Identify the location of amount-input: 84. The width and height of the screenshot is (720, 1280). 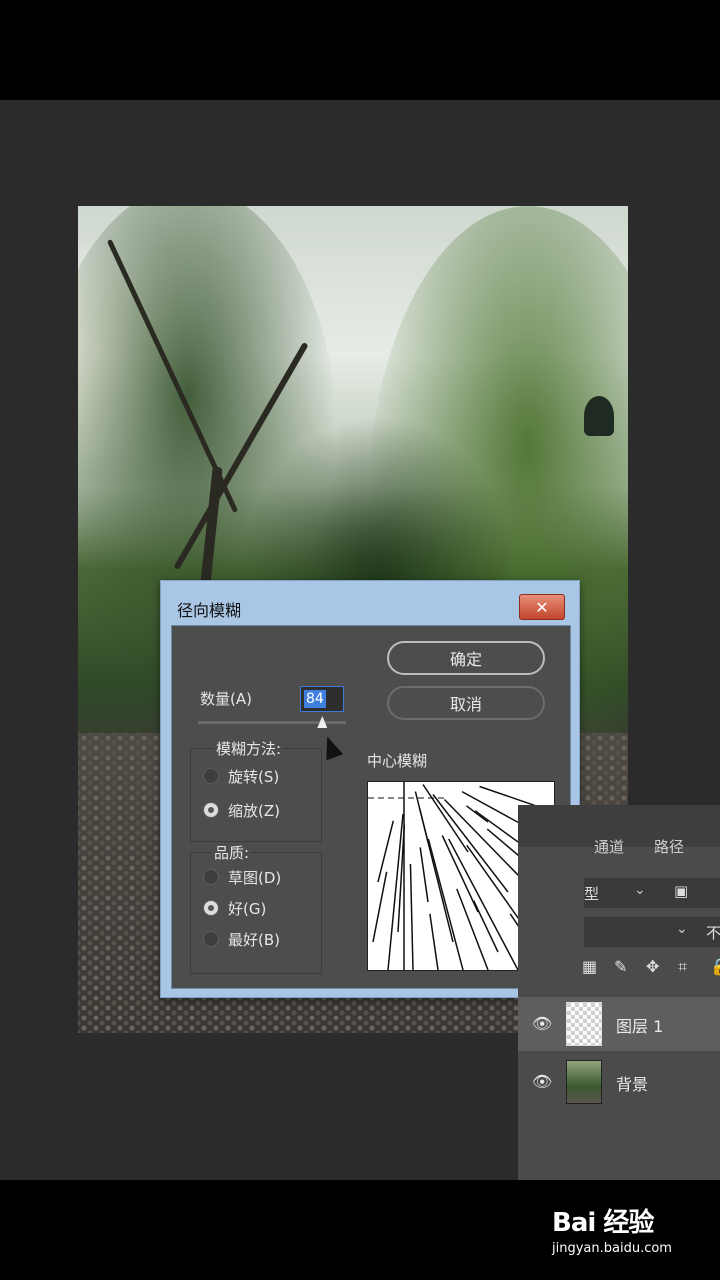
(322, 699).